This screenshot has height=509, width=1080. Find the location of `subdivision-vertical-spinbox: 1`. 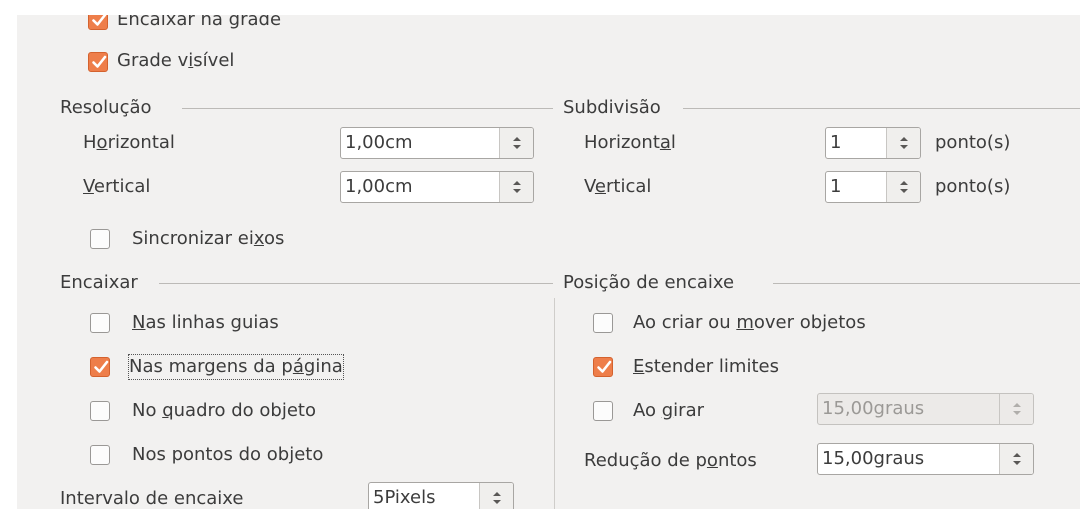

subdivision-vertical-spinbox: 1 is located at coordinates (873, 187).